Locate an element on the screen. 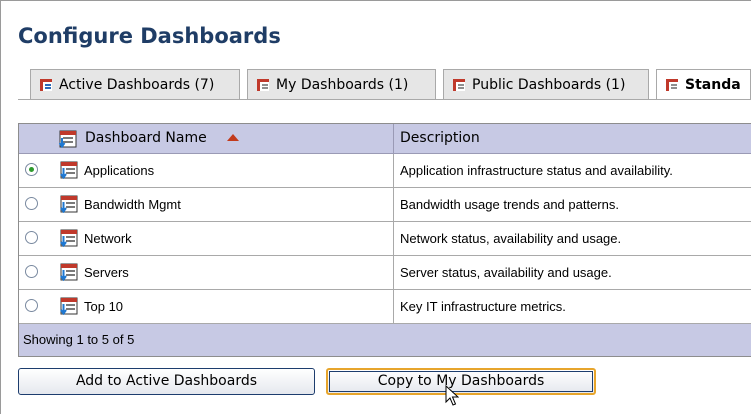 The height and width of the screenshot is (414, 751). table-footer: Showing 1 to 5 of 5 is located at coordinates (385, 340).